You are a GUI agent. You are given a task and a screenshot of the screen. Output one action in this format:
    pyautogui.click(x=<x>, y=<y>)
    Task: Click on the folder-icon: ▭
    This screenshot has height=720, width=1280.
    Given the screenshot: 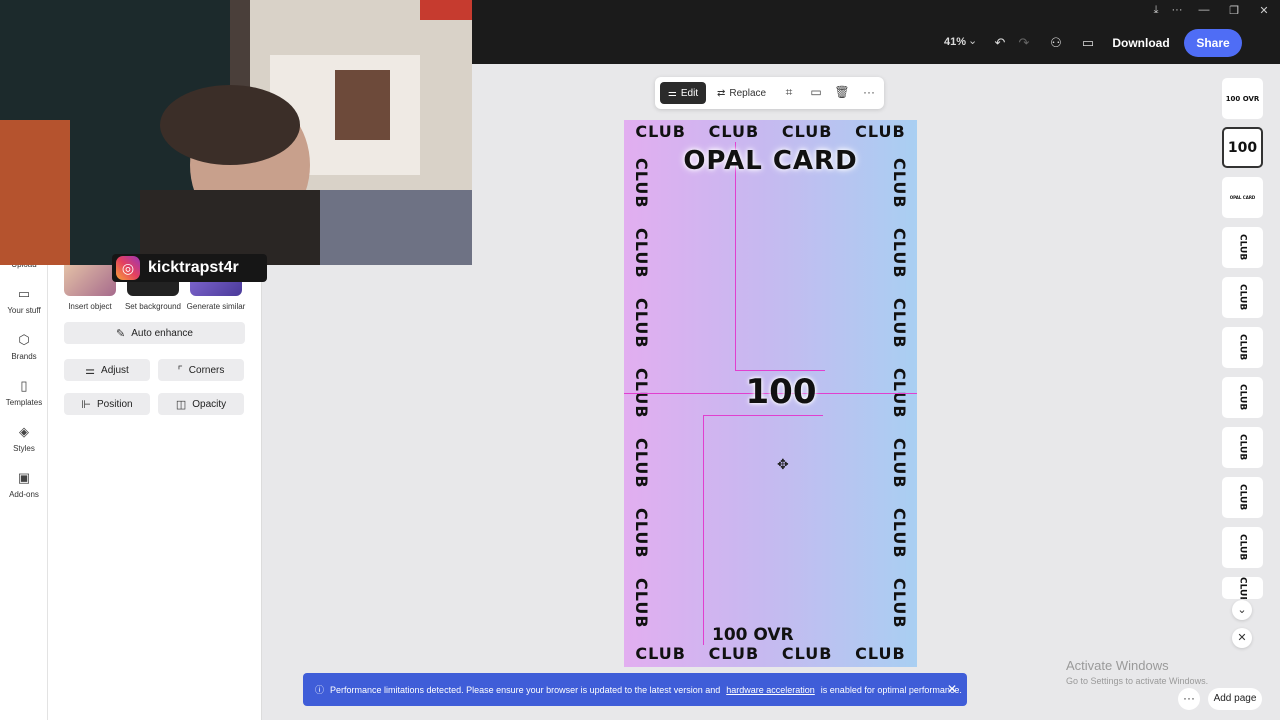 What is the action you would take?
    pyautogui.click(x=24, y=293)
    